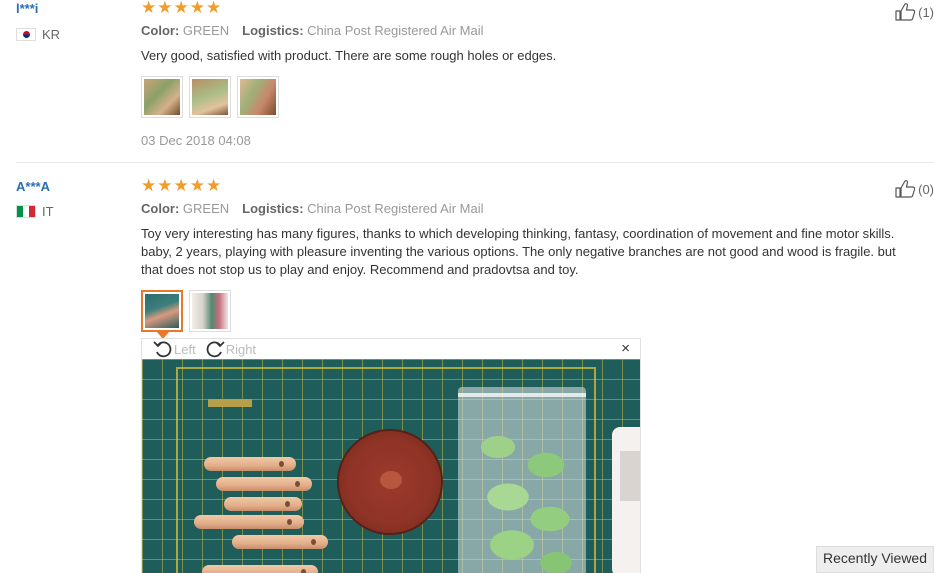 The height and width of the screenshot is (573, 934). What do you see at coordinates (26, 211) in the screenshot?
I see `flag-it-icon` at bounding box center [26, 211].